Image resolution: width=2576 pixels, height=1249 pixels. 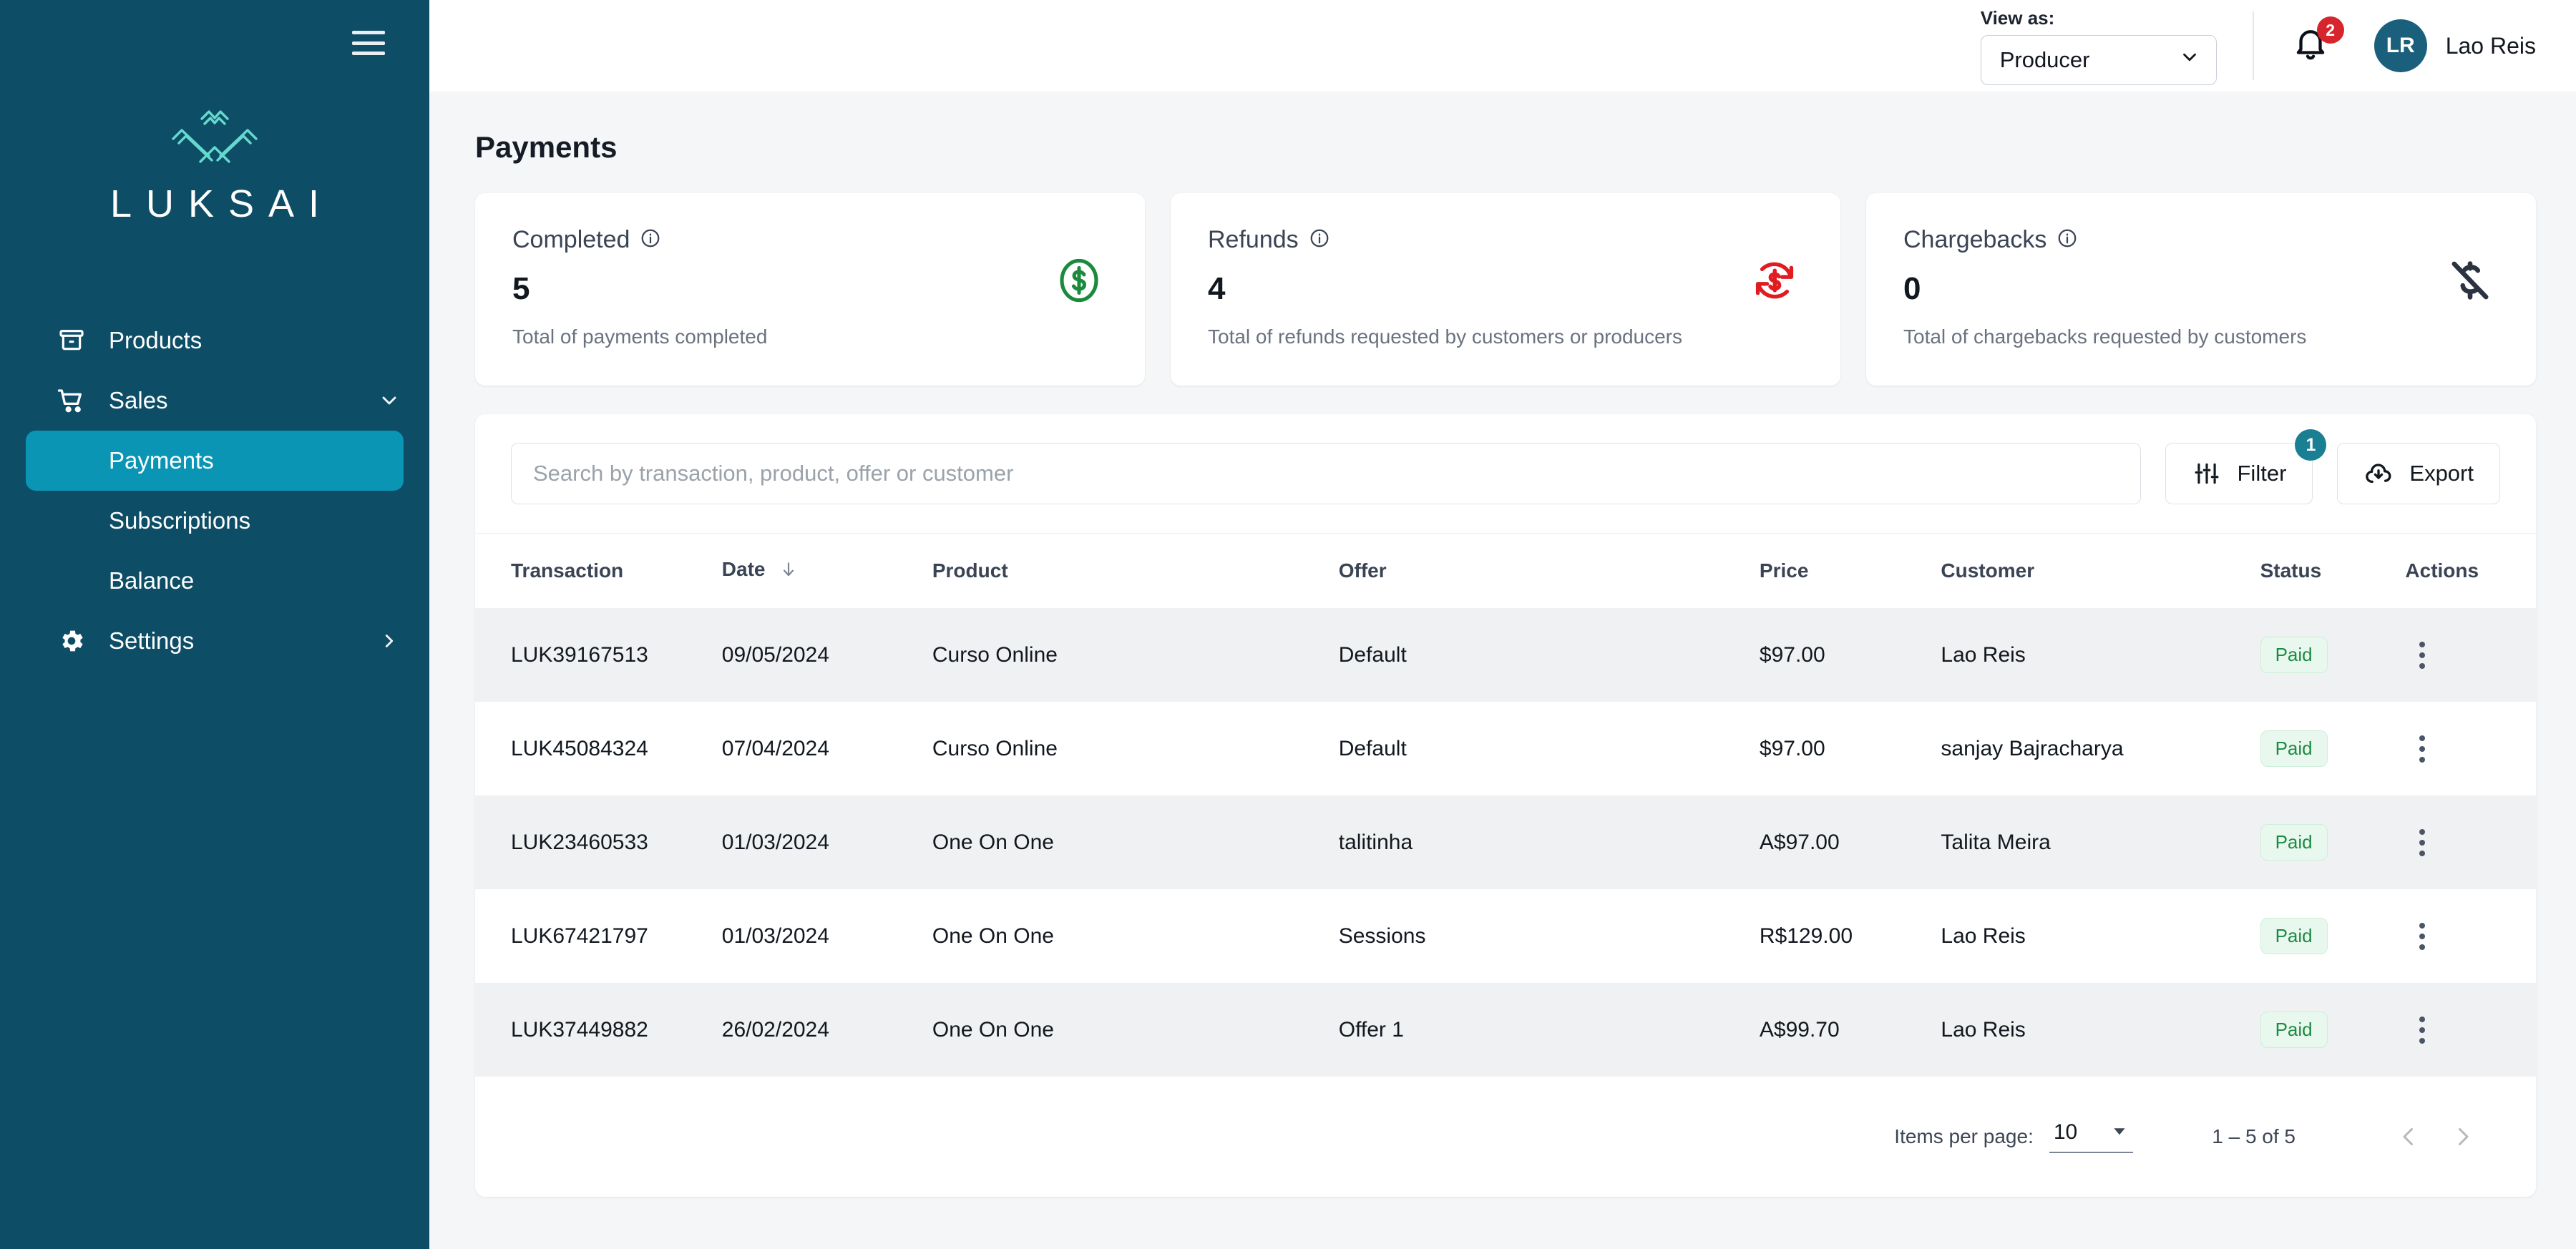 What do you see at coordinates (1983, 936) in the screenshot?
I see `cell-customer: Lao Reis` at bounding box center [1983, 936].